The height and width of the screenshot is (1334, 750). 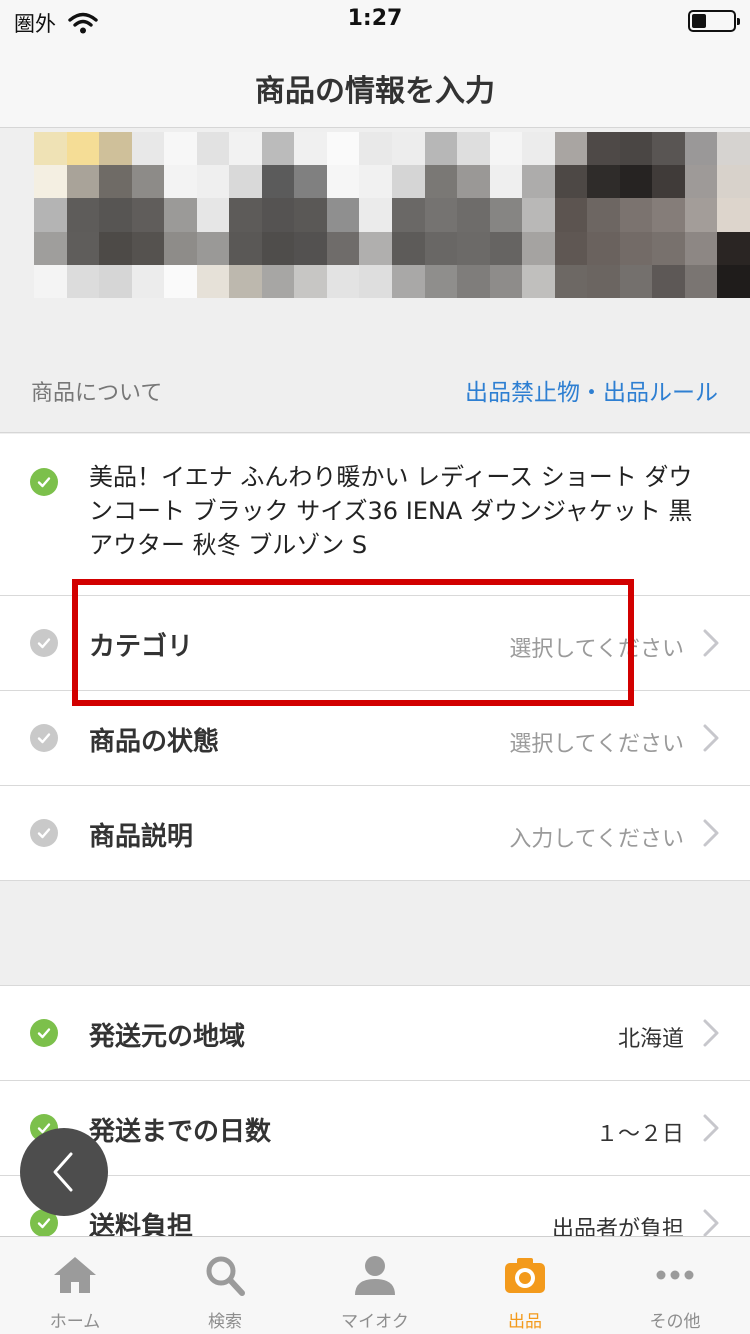 What do you see at coordinates (375, 1128) in the screenshot?
I see `row-ship-days: 発送までの日数 １〜２日` at bounding box center [375, 1128].